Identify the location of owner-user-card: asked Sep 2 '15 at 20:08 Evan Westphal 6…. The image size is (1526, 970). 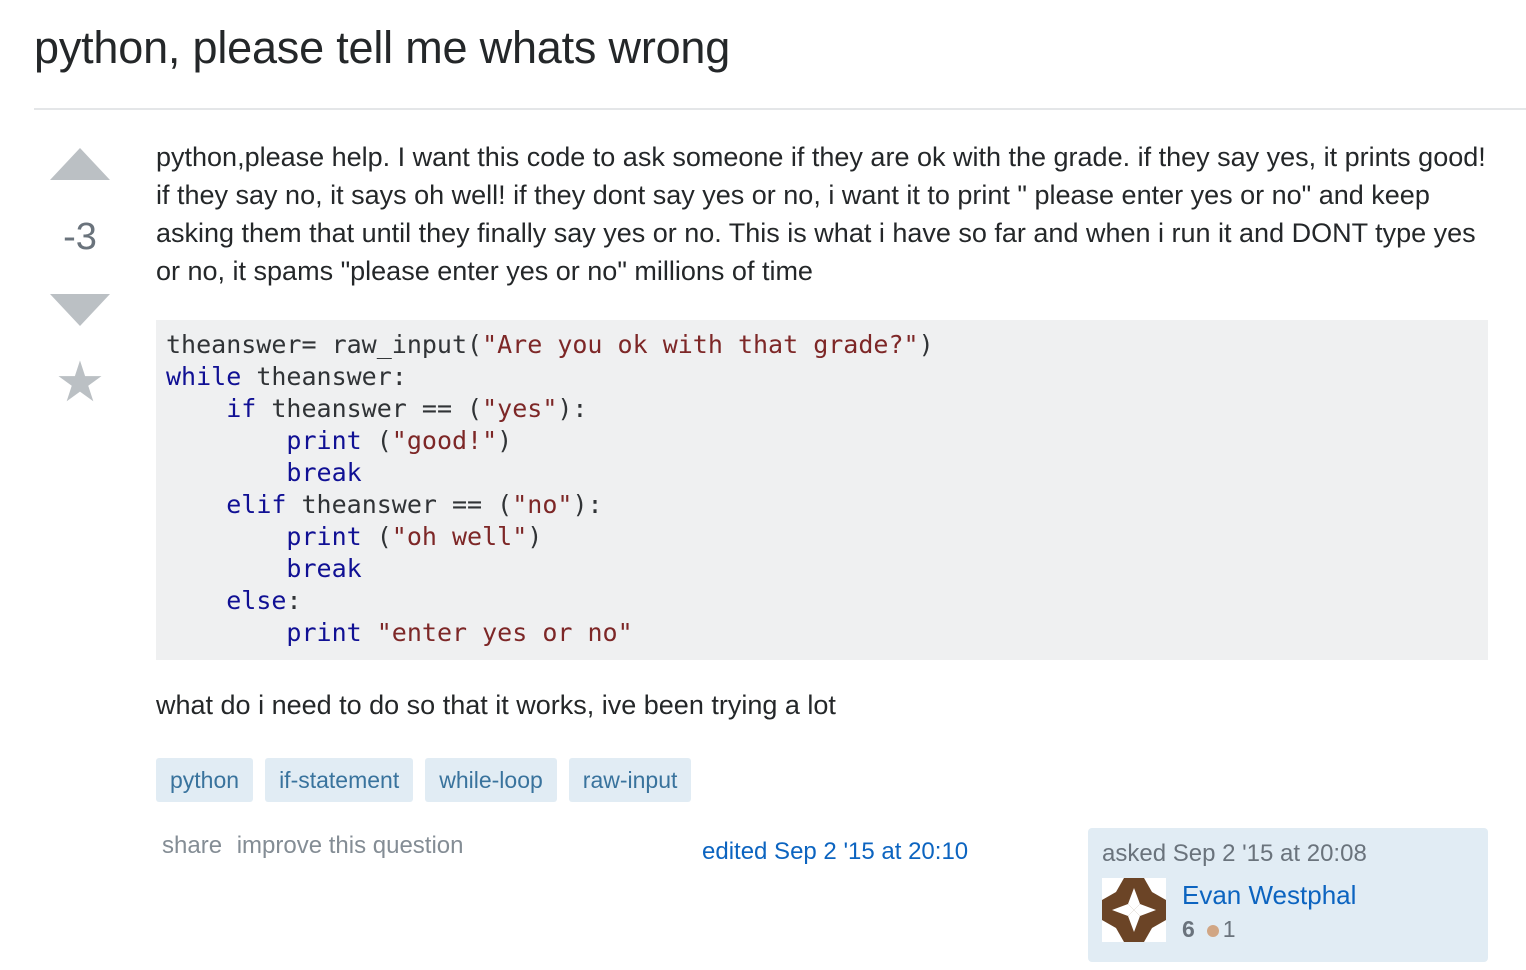
(1288, 895).